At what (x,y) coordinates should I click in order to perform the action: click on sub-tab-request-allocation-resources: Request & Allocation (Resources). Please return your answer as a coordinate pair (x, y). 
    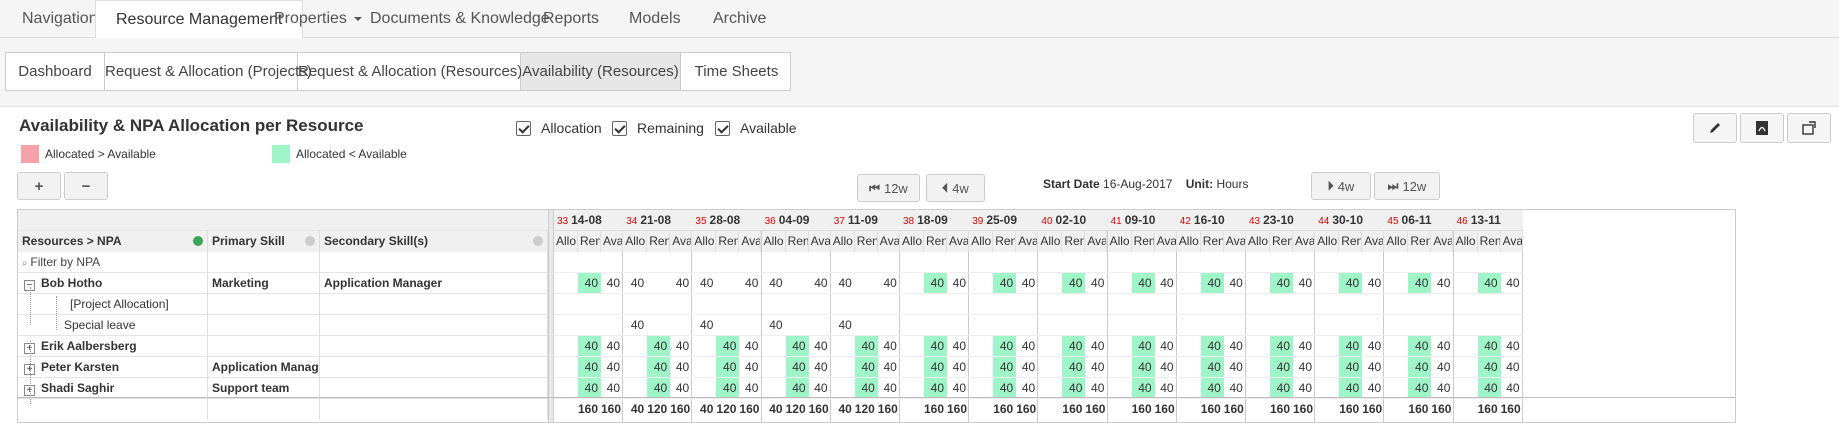
    Looking at the image, I should click on (410, 71).